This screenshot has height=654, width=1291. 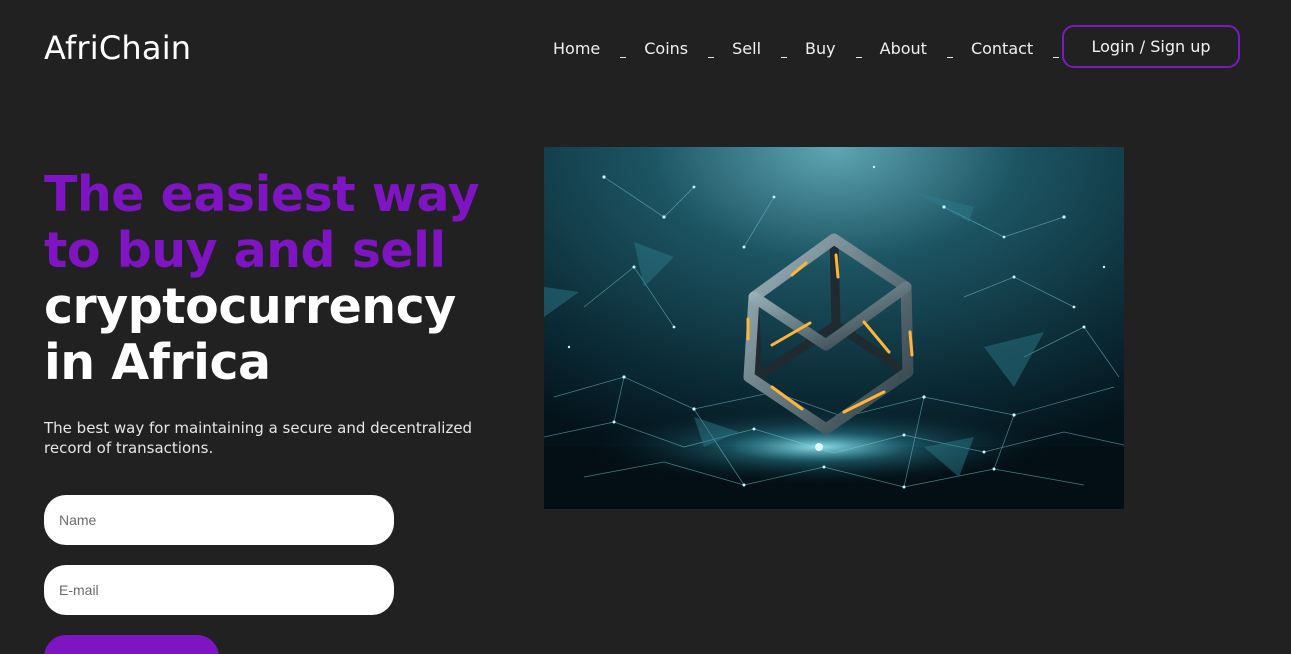 What do you see at coordinates (576, 49) in the screenshot?
I see `nav-item-home: Home` at bounding box center [576, 49].